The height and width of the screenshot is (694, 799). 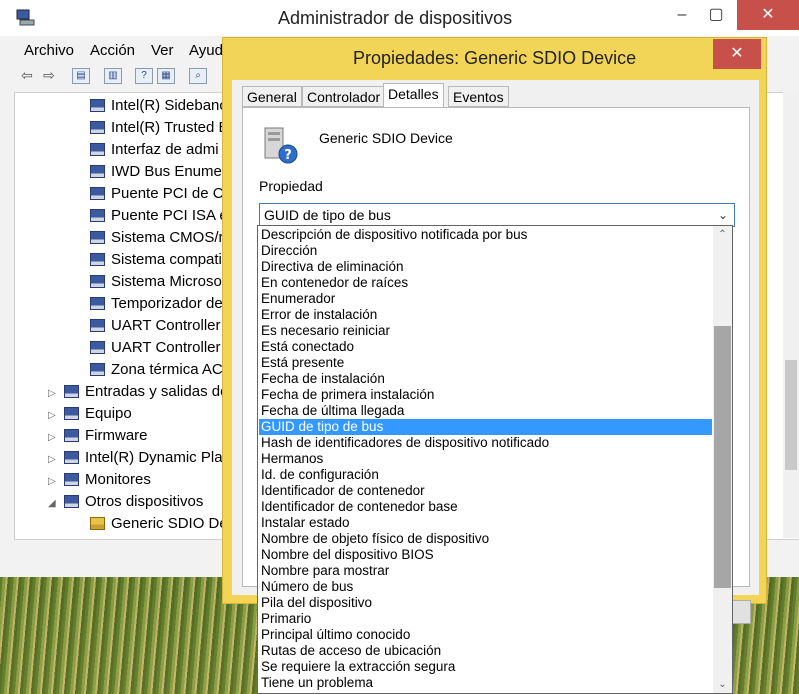 What do you see at coordinates (344, 96) in the screenshot?
I see `tab-controlador: Controlador` at bounding box center [344, 96].